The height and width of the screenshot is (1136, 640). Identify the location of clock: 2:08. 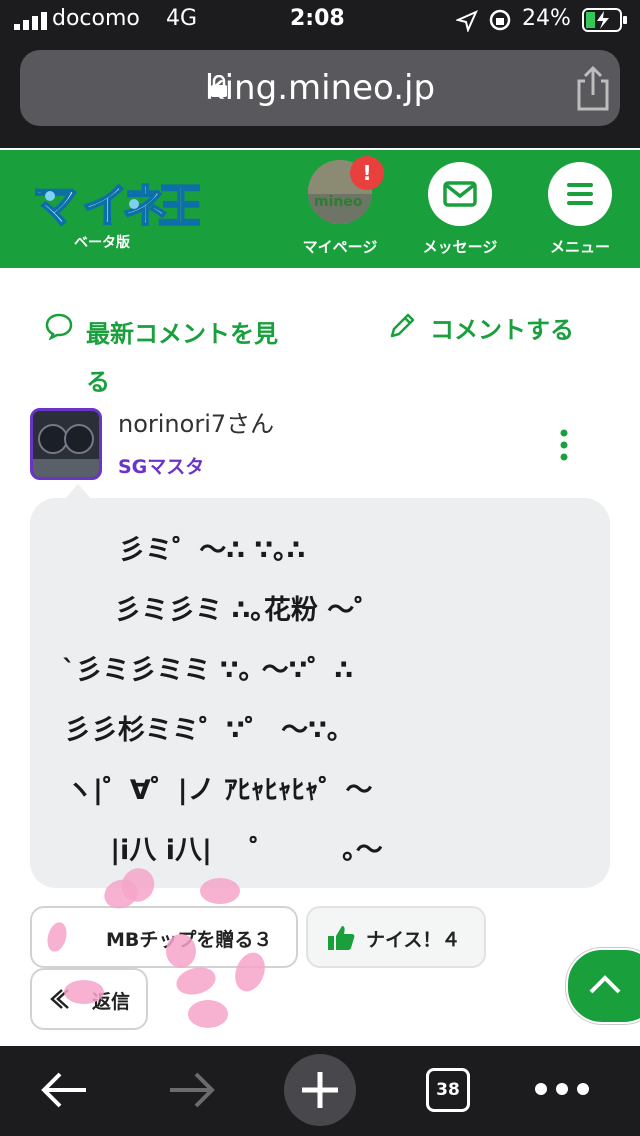
(317, 18).